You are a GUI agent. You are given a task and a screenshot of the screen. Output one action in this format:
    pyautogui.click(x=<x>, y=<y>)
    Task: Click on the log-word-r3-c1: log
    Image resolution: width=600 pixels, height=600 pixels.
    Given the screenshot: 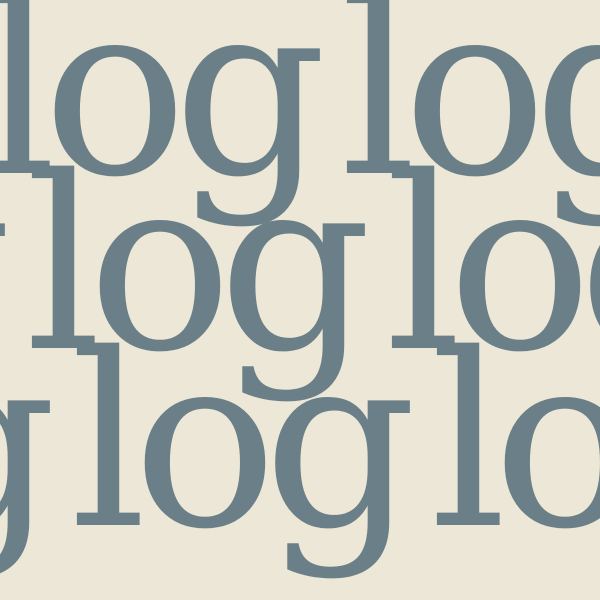 What is the action you would take?
    pyautogui.click(x=28, y=442)
    